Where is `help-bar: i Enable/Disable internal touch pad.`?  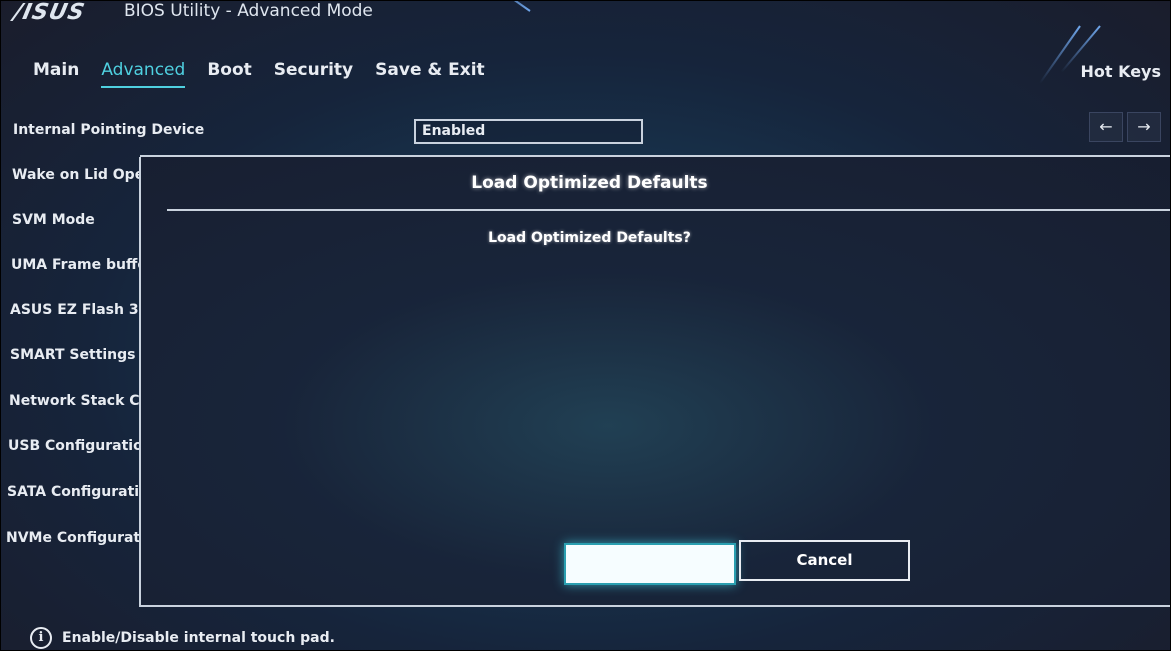 help-bar: i Enable/Disable internal touch pad. is located at coordinates (182, 638).